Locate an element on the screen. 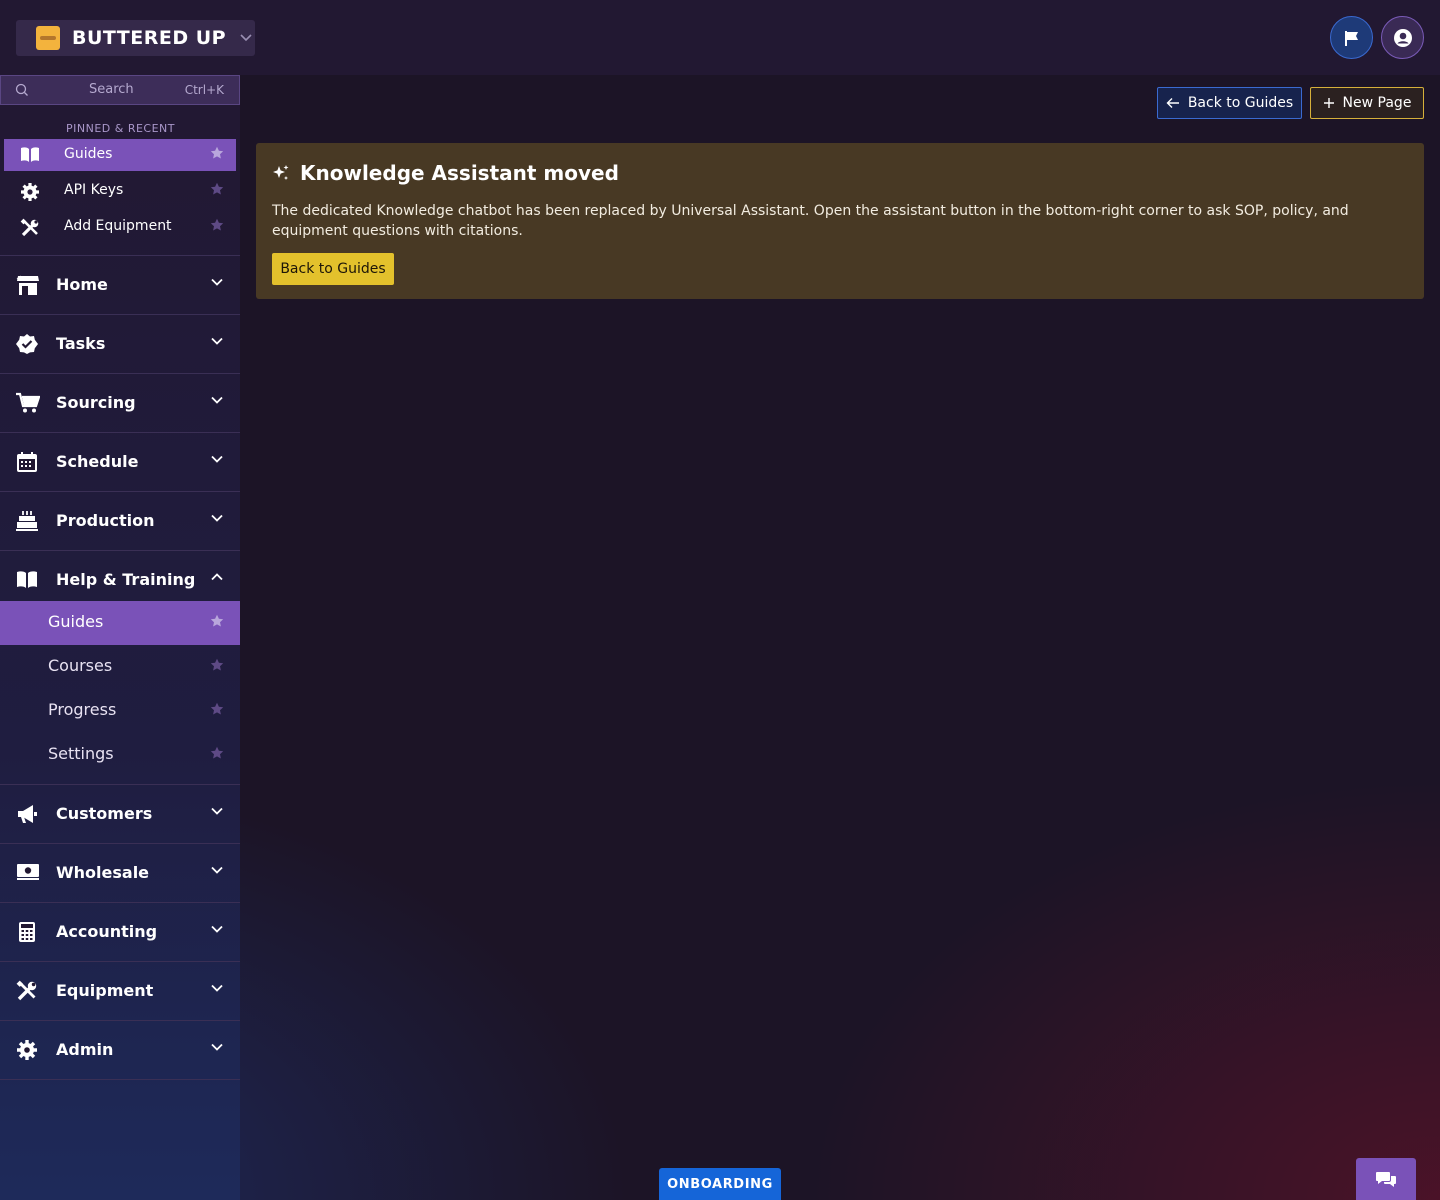  search-bar: Search Ctrl+K is located at coordinates (120, 90).